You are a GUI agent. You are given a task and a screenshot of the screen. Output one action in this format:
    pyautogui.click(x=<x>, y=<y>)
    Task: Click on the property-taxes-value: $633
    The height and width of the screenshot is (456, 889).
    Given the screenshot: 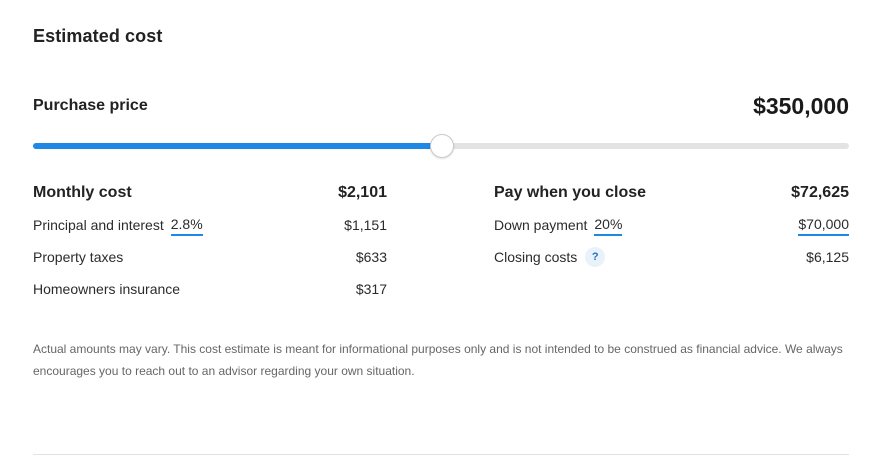 What is the action you would take?
    pyautogui.click(x=371, y=257)
    